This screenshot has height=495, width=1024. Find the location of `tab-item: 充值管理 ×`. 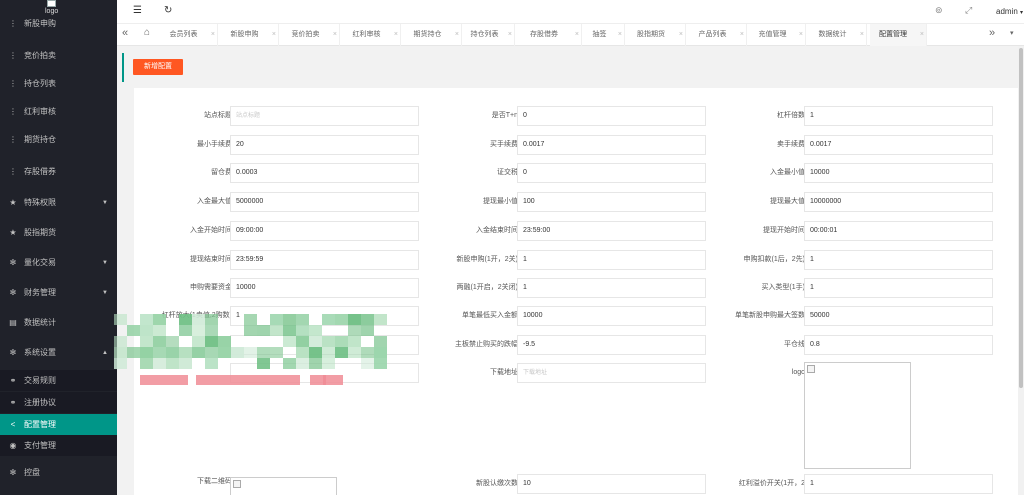

tab-item: 充值管理 × is located at coordinates (778, 35).